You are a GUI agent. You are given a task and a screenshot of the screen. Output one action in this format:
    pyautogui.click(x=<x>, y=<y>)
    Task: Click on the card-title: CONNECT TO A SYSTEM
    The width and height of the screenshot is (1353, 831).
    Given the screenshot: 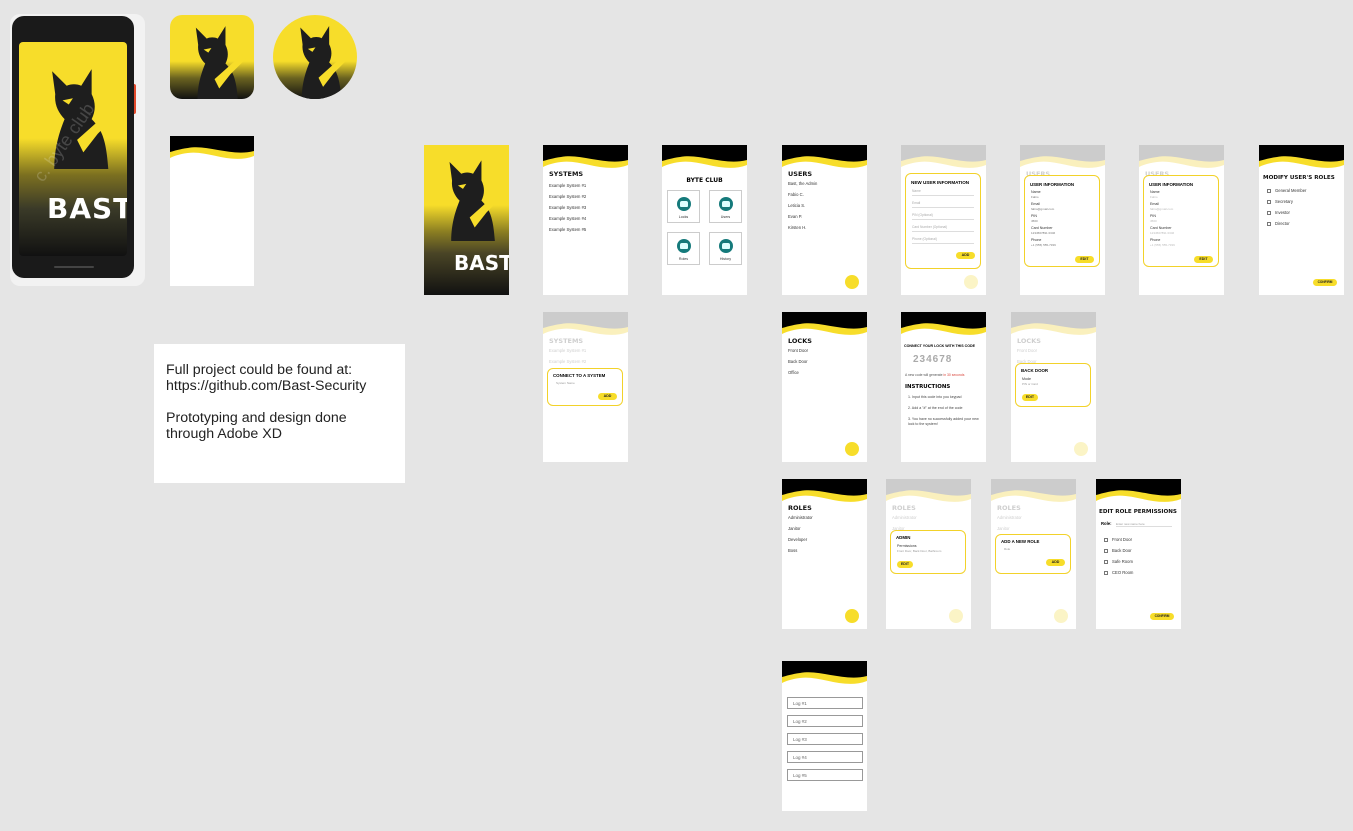 What is the action you would take?
    pyautogui.click(x=579, y=375)
    